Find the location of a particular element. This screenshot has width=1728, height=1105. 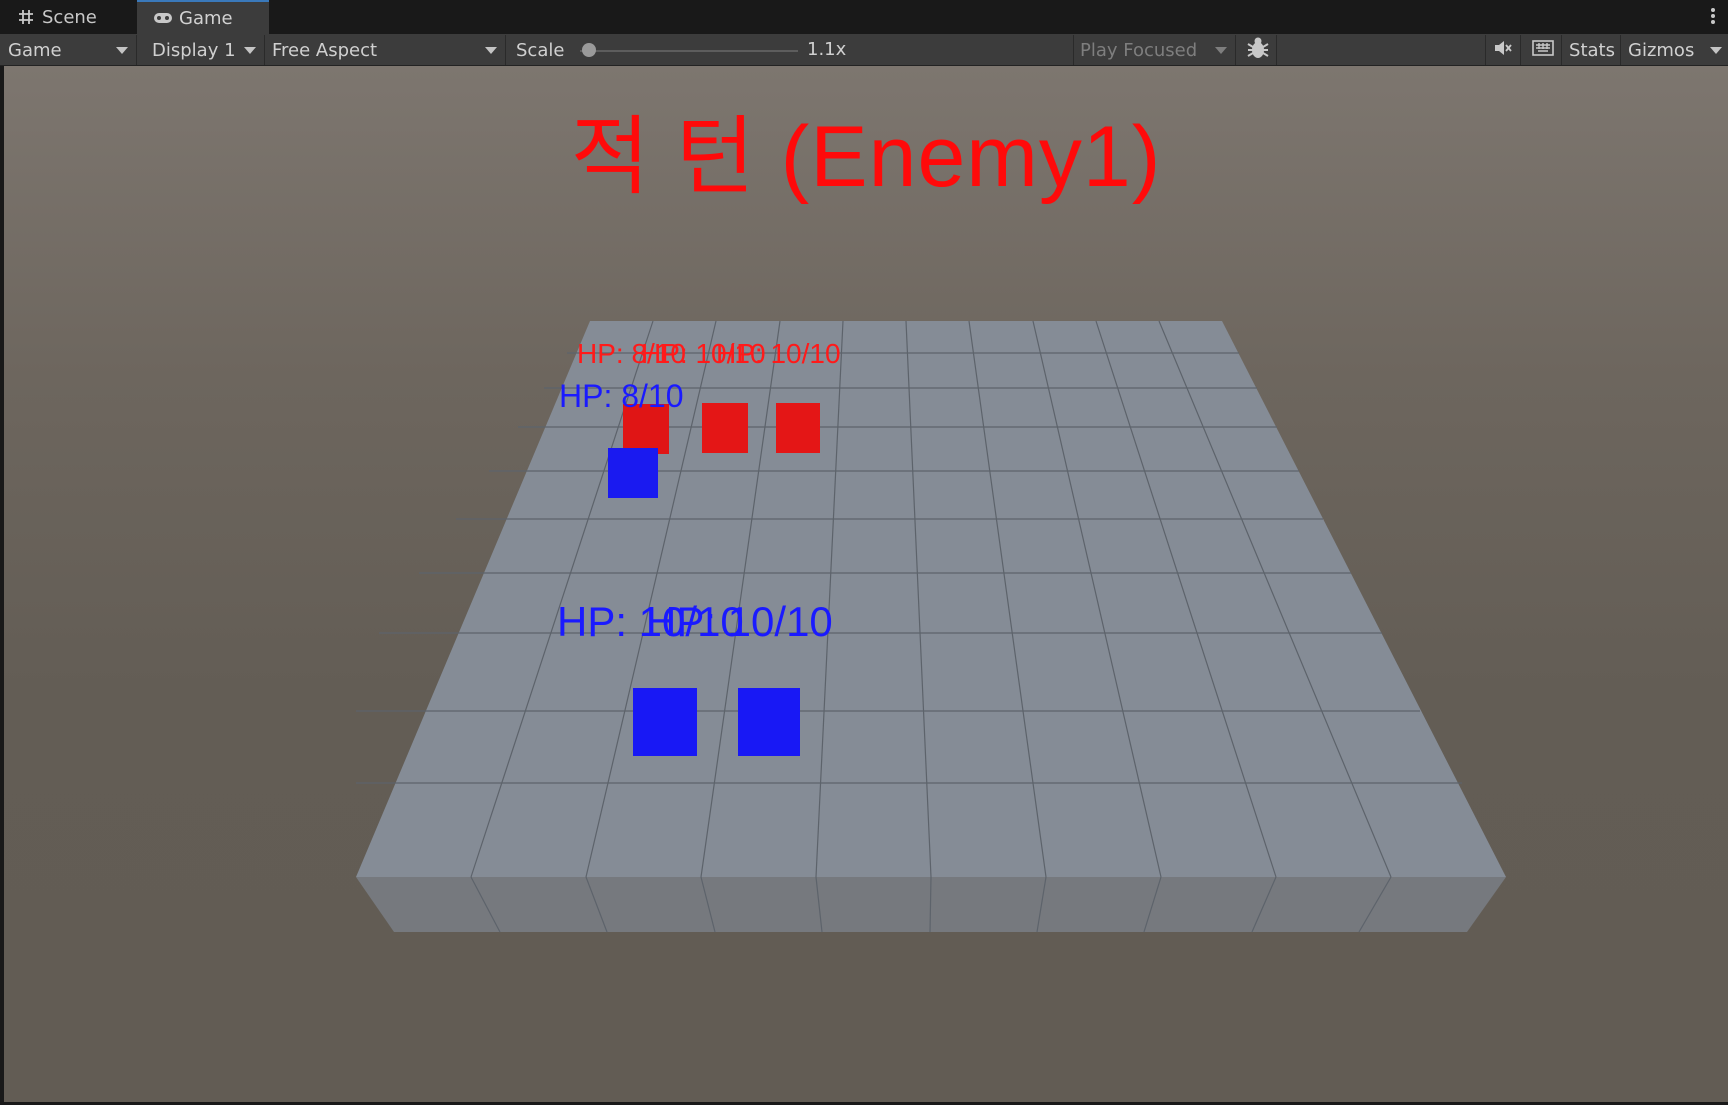

bug-icon is located at coordinates (1258, 50).